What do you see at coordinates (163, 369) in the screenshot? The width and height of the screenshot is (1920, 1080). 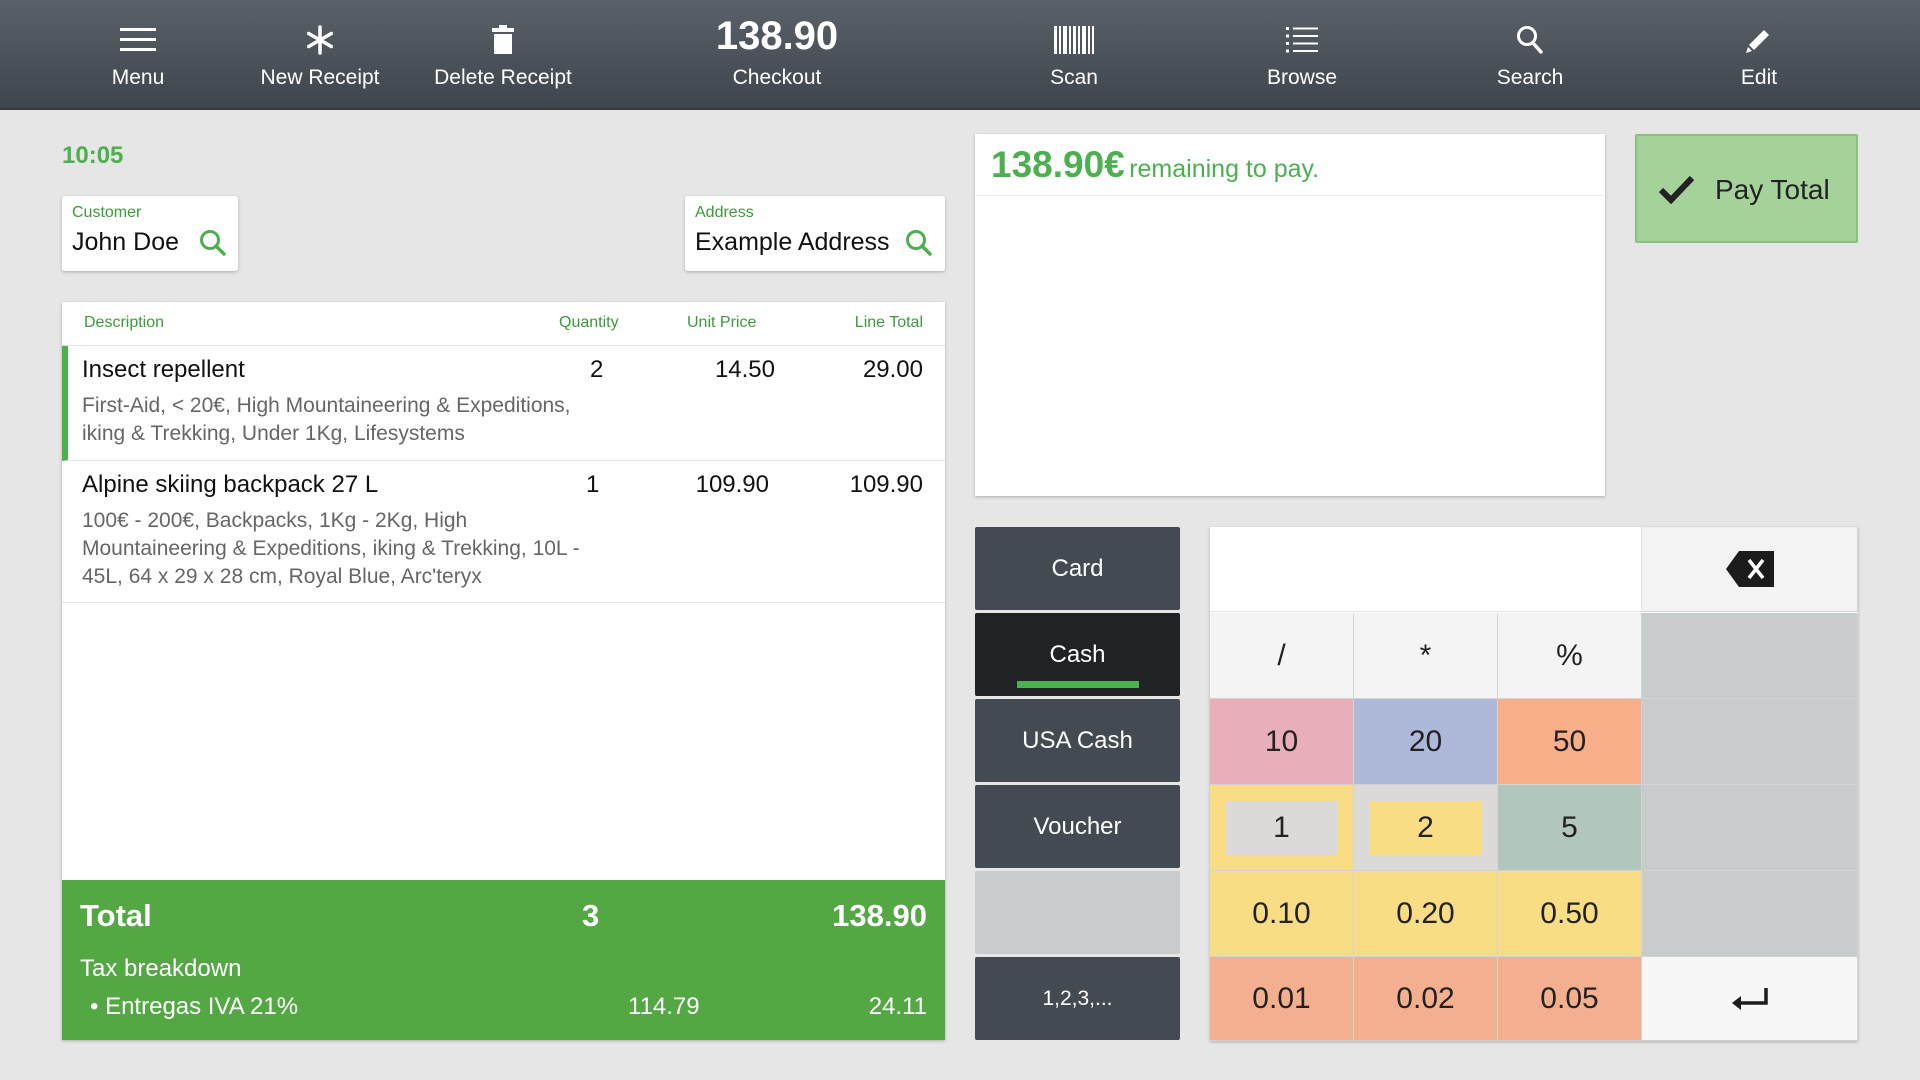 I see `line-title: Insect repellent` at bounding box center [163, 369].